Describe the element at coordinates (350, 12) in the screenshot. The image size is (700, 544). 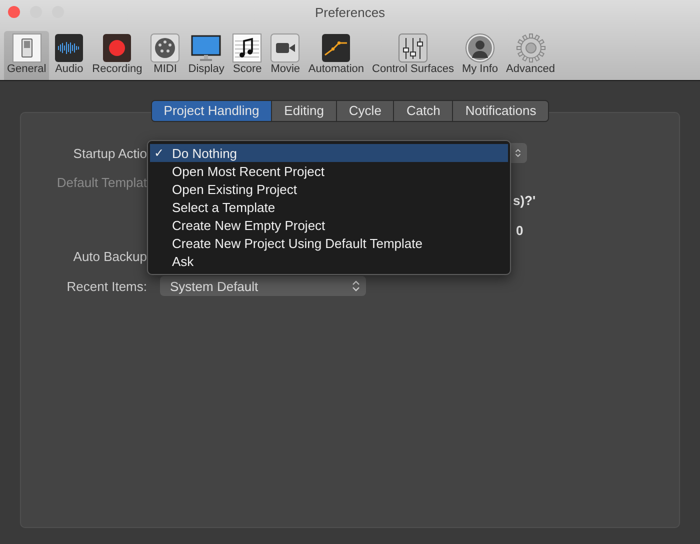
I see `window-title: Preferences` at that location.